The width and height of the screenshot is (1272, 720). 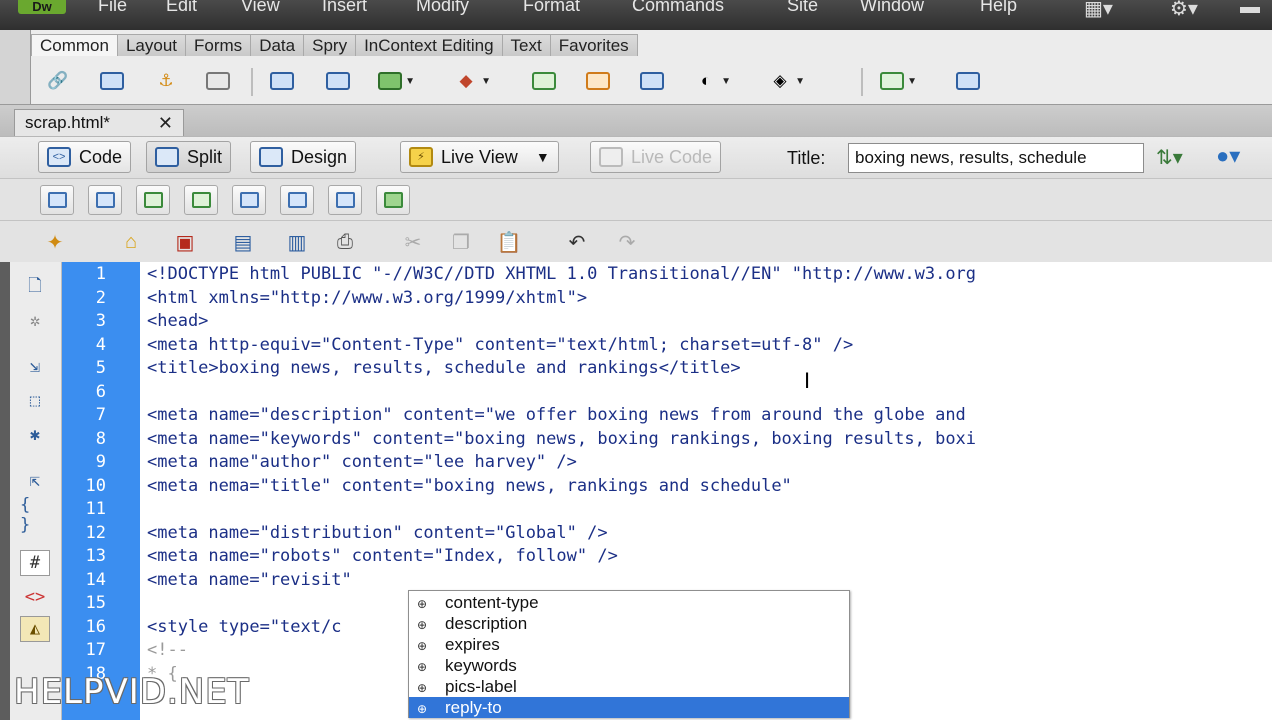 I want to click on menu-modify: Modify, so click(x=442, y=8).